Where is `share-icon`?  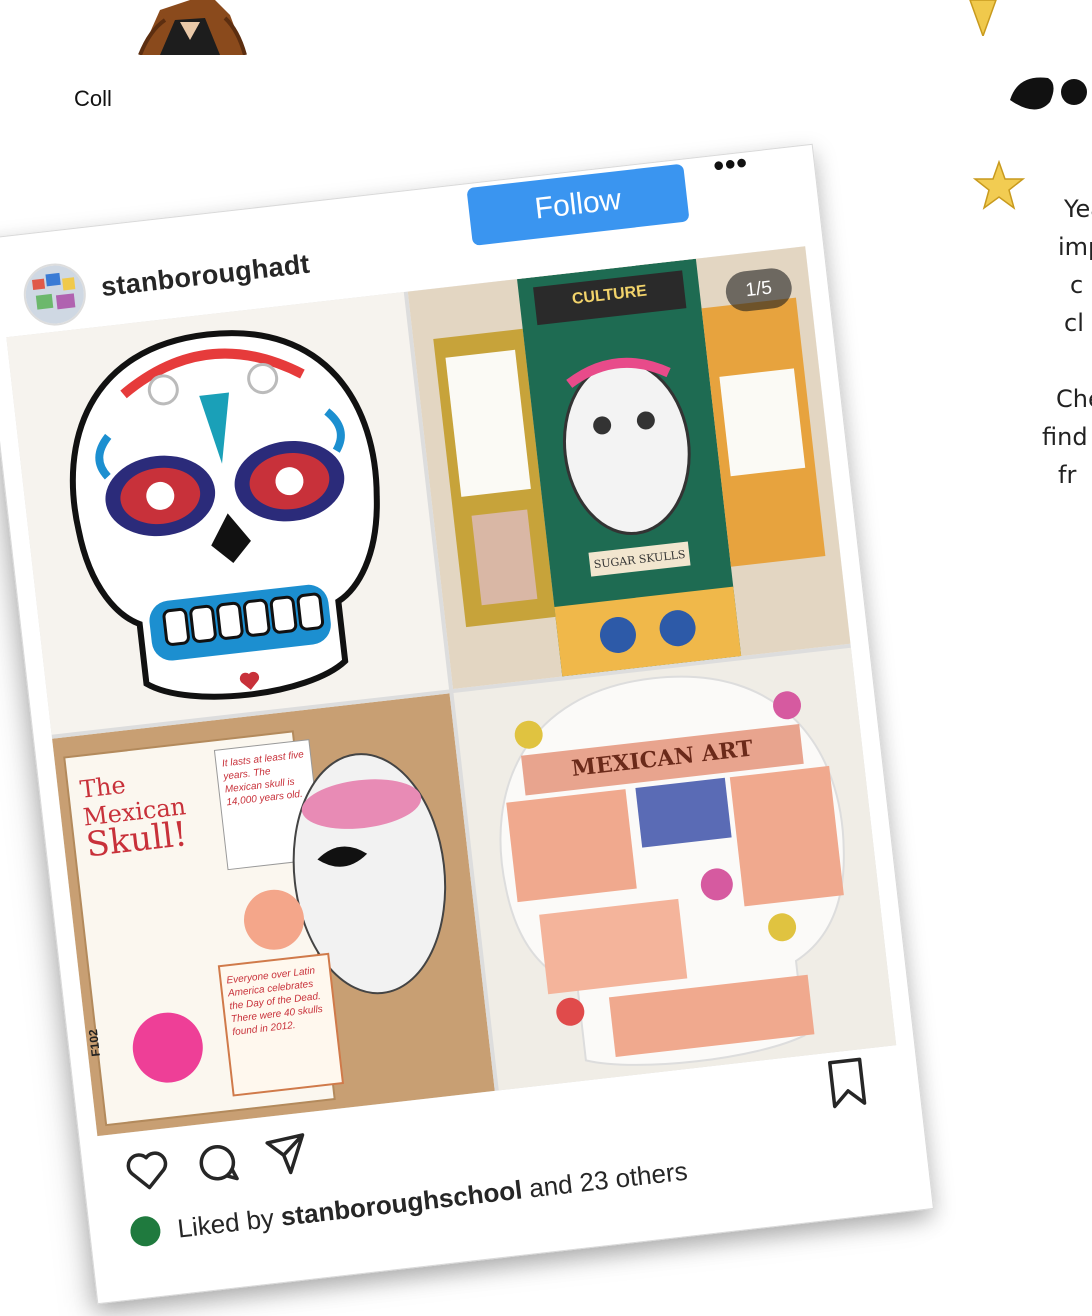 share-icon is located at coordinates (286, 1154).